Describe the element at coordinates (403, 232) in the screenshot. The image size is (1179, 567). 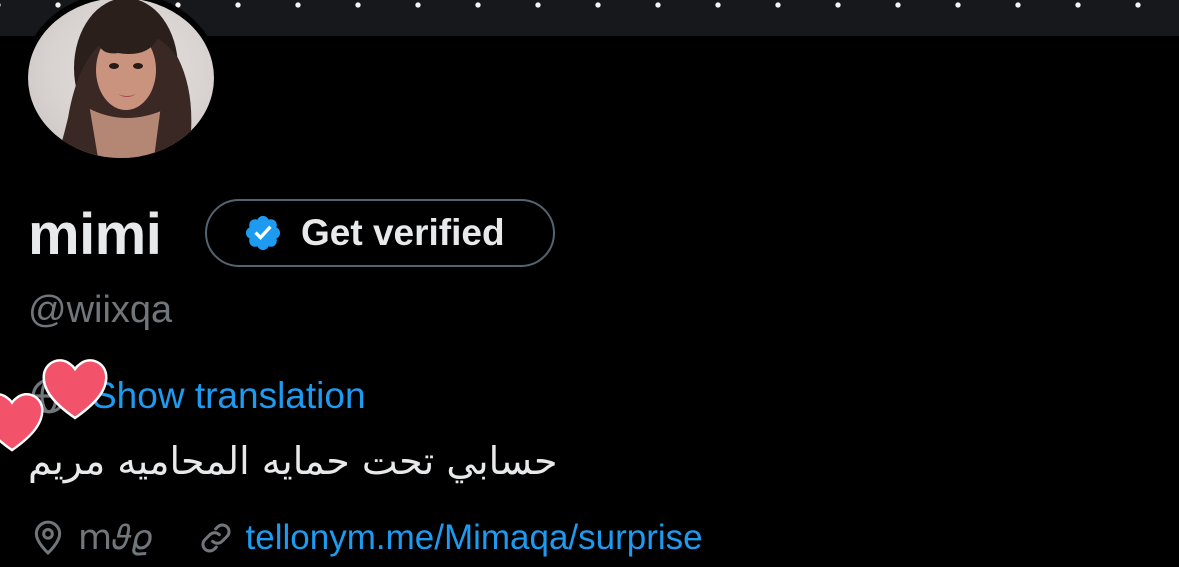
I see `get-verified-label: Get verified` at that location.